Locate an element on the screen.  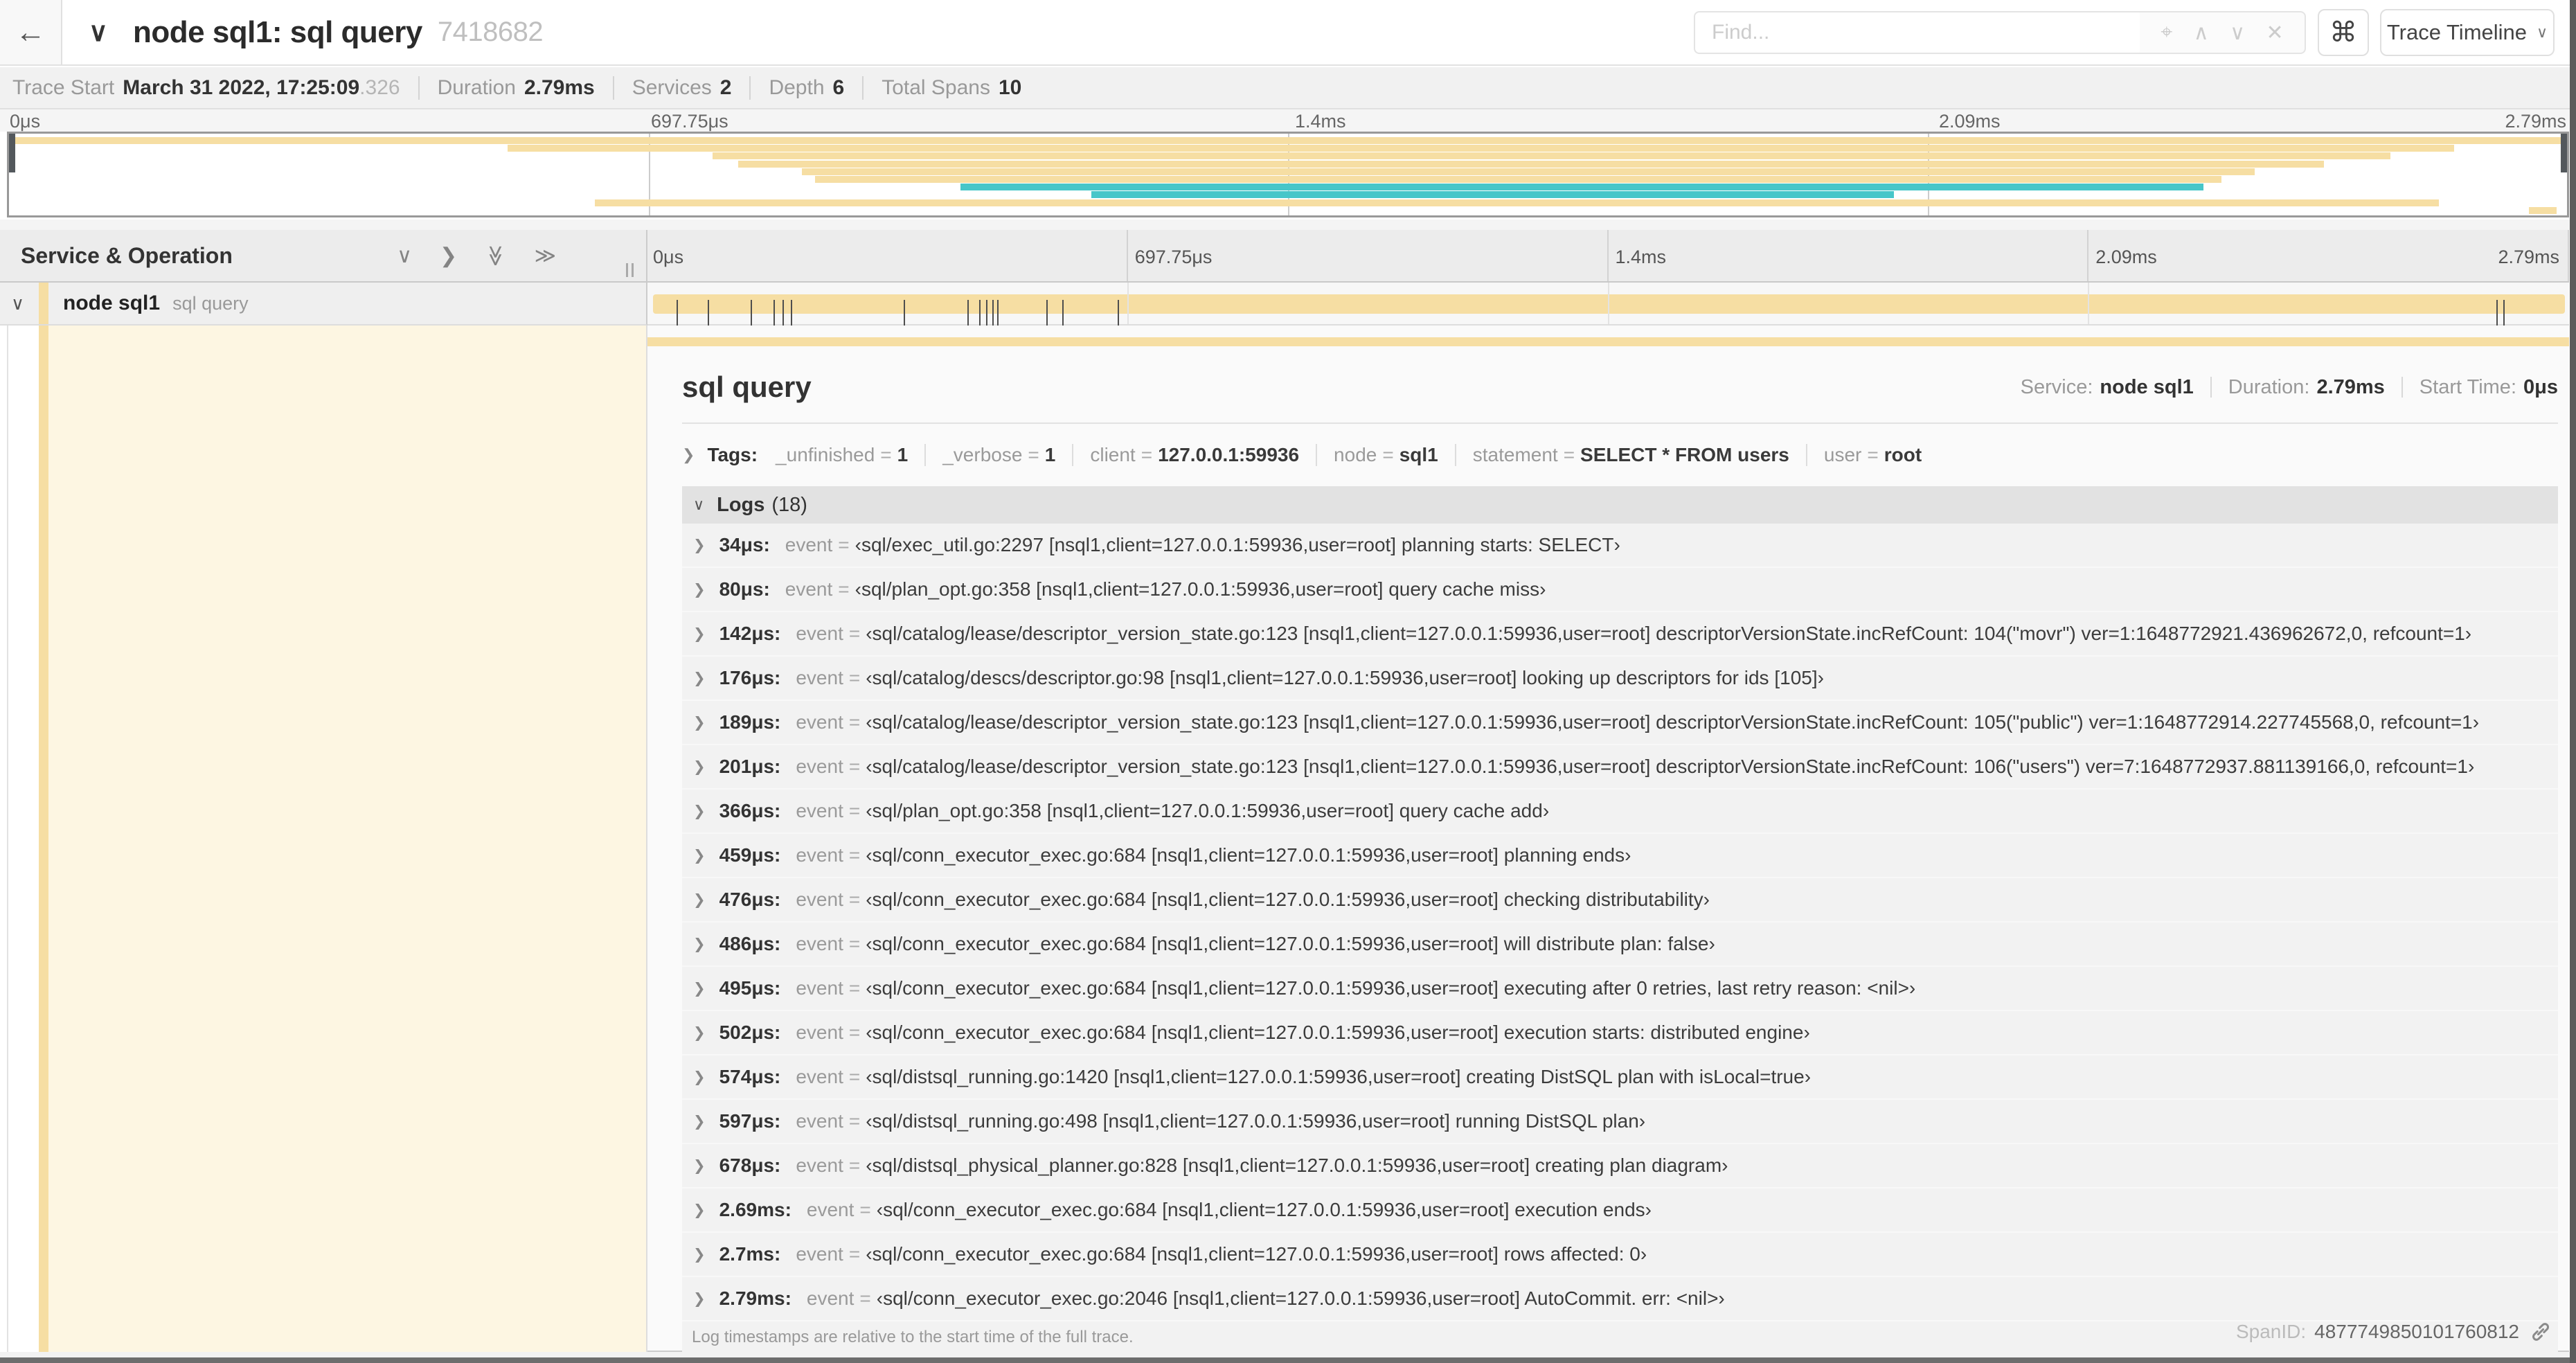
meta-label: Start Time: is located at coordinates (2467, 387).